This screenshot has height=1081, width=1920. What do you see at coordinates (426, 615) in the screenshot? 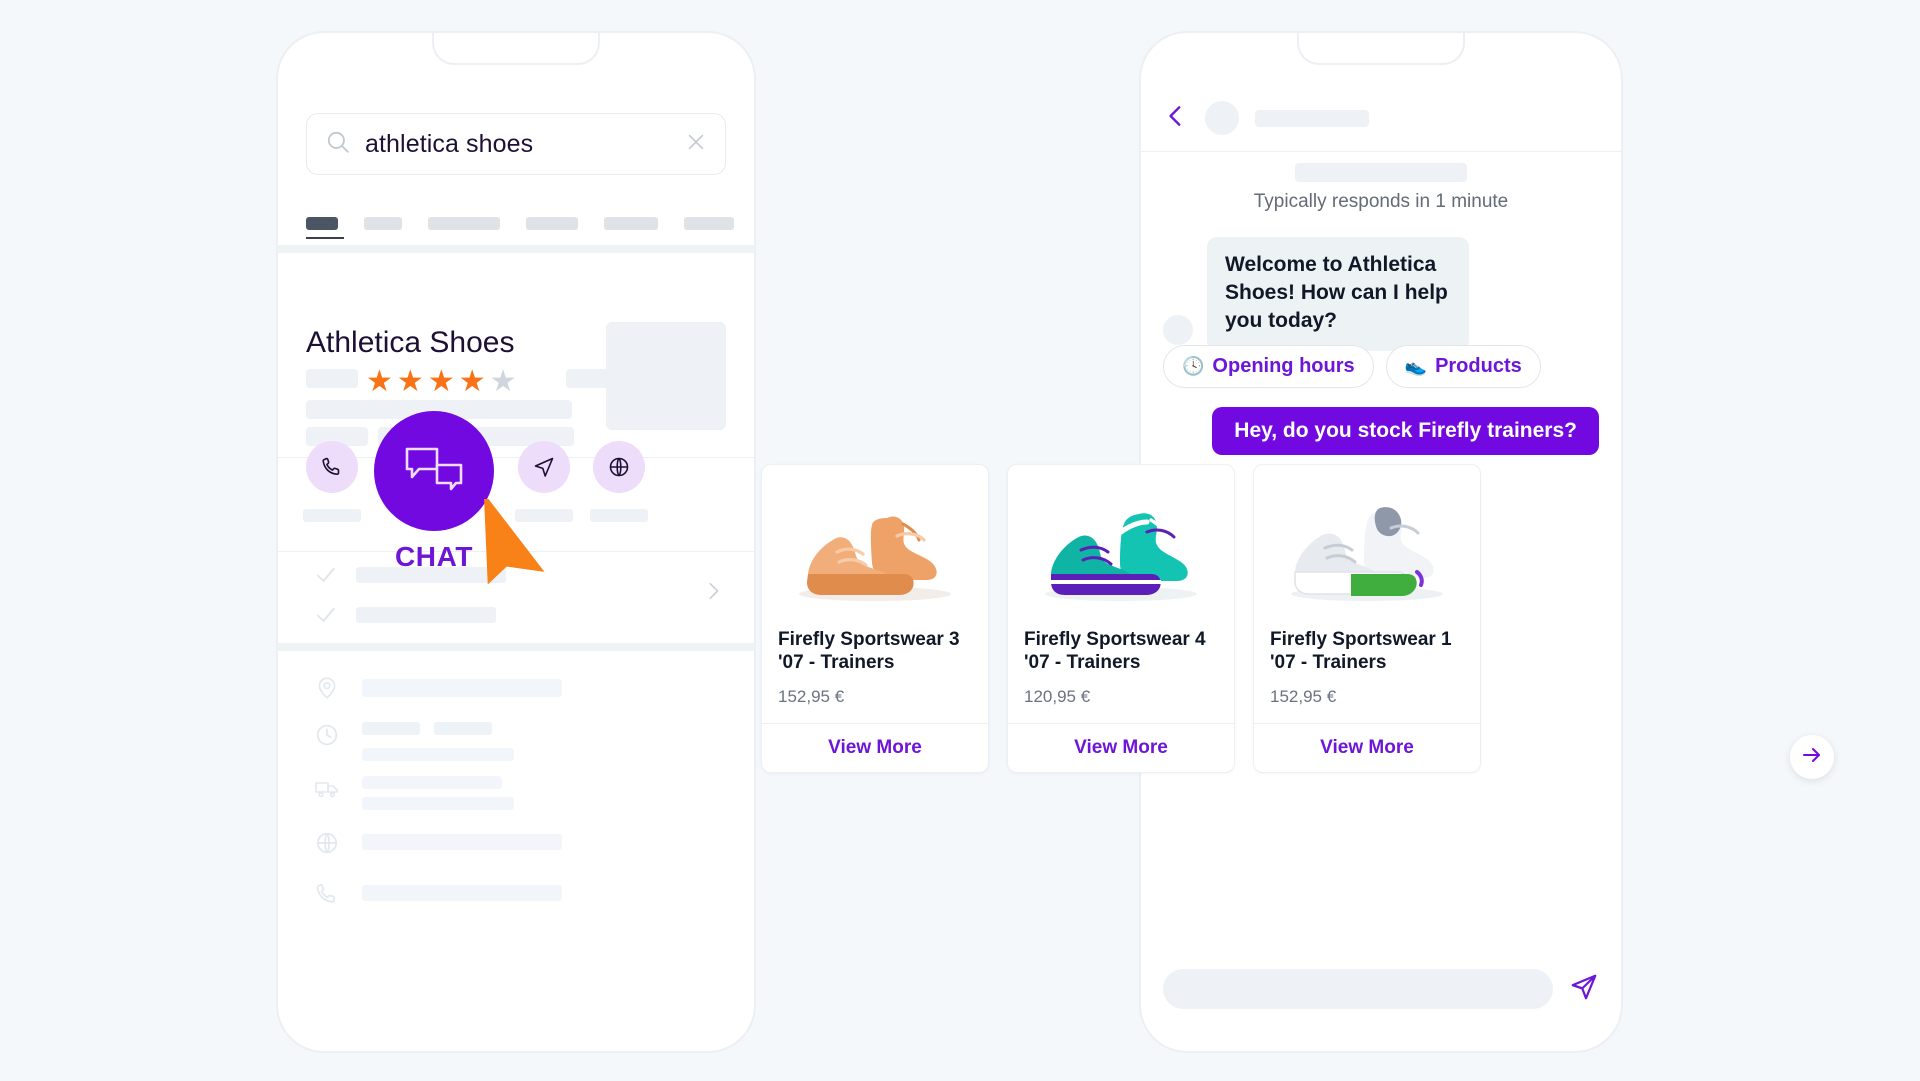
I see `checklist-label` at bounding box center [426, 615].